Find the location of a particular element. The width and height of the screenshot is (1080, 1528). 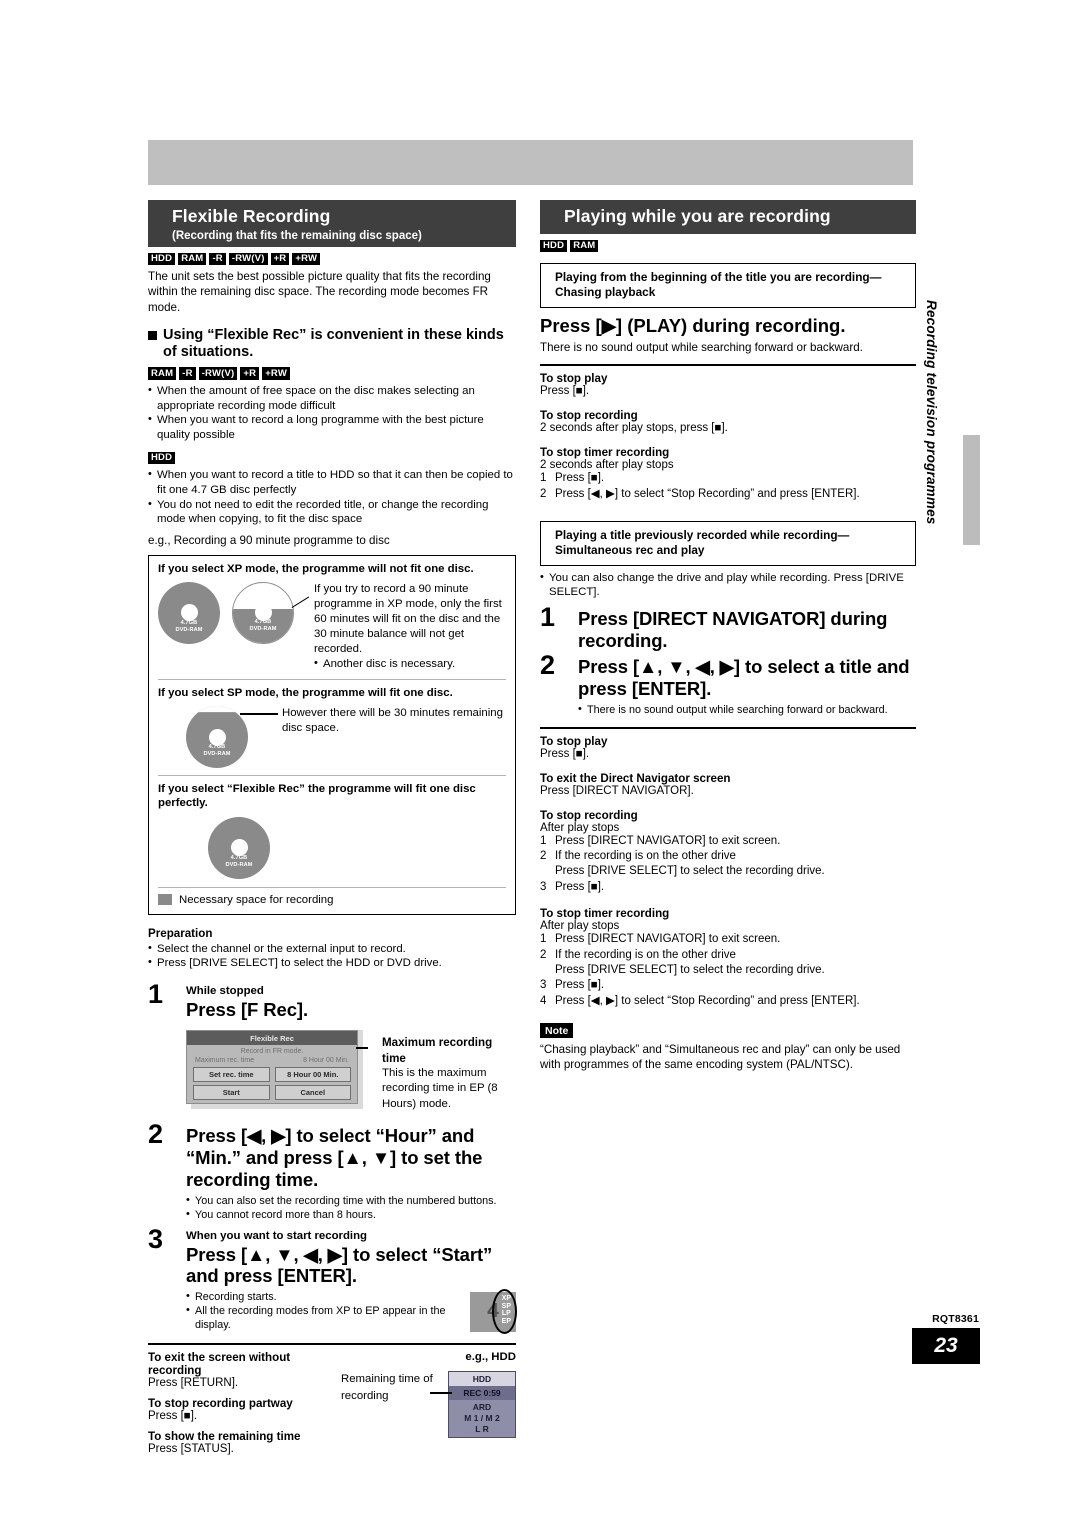

step-text: Press [■]. is located at coordinates (580, 985).